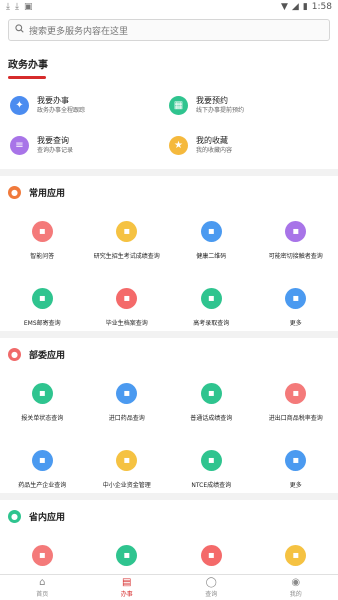 The image size is (338, 600). What do you see at coordinates (211, 256) in the screenshot?
I see `app-label: 健康二维码` at bounding box center [211, 256].